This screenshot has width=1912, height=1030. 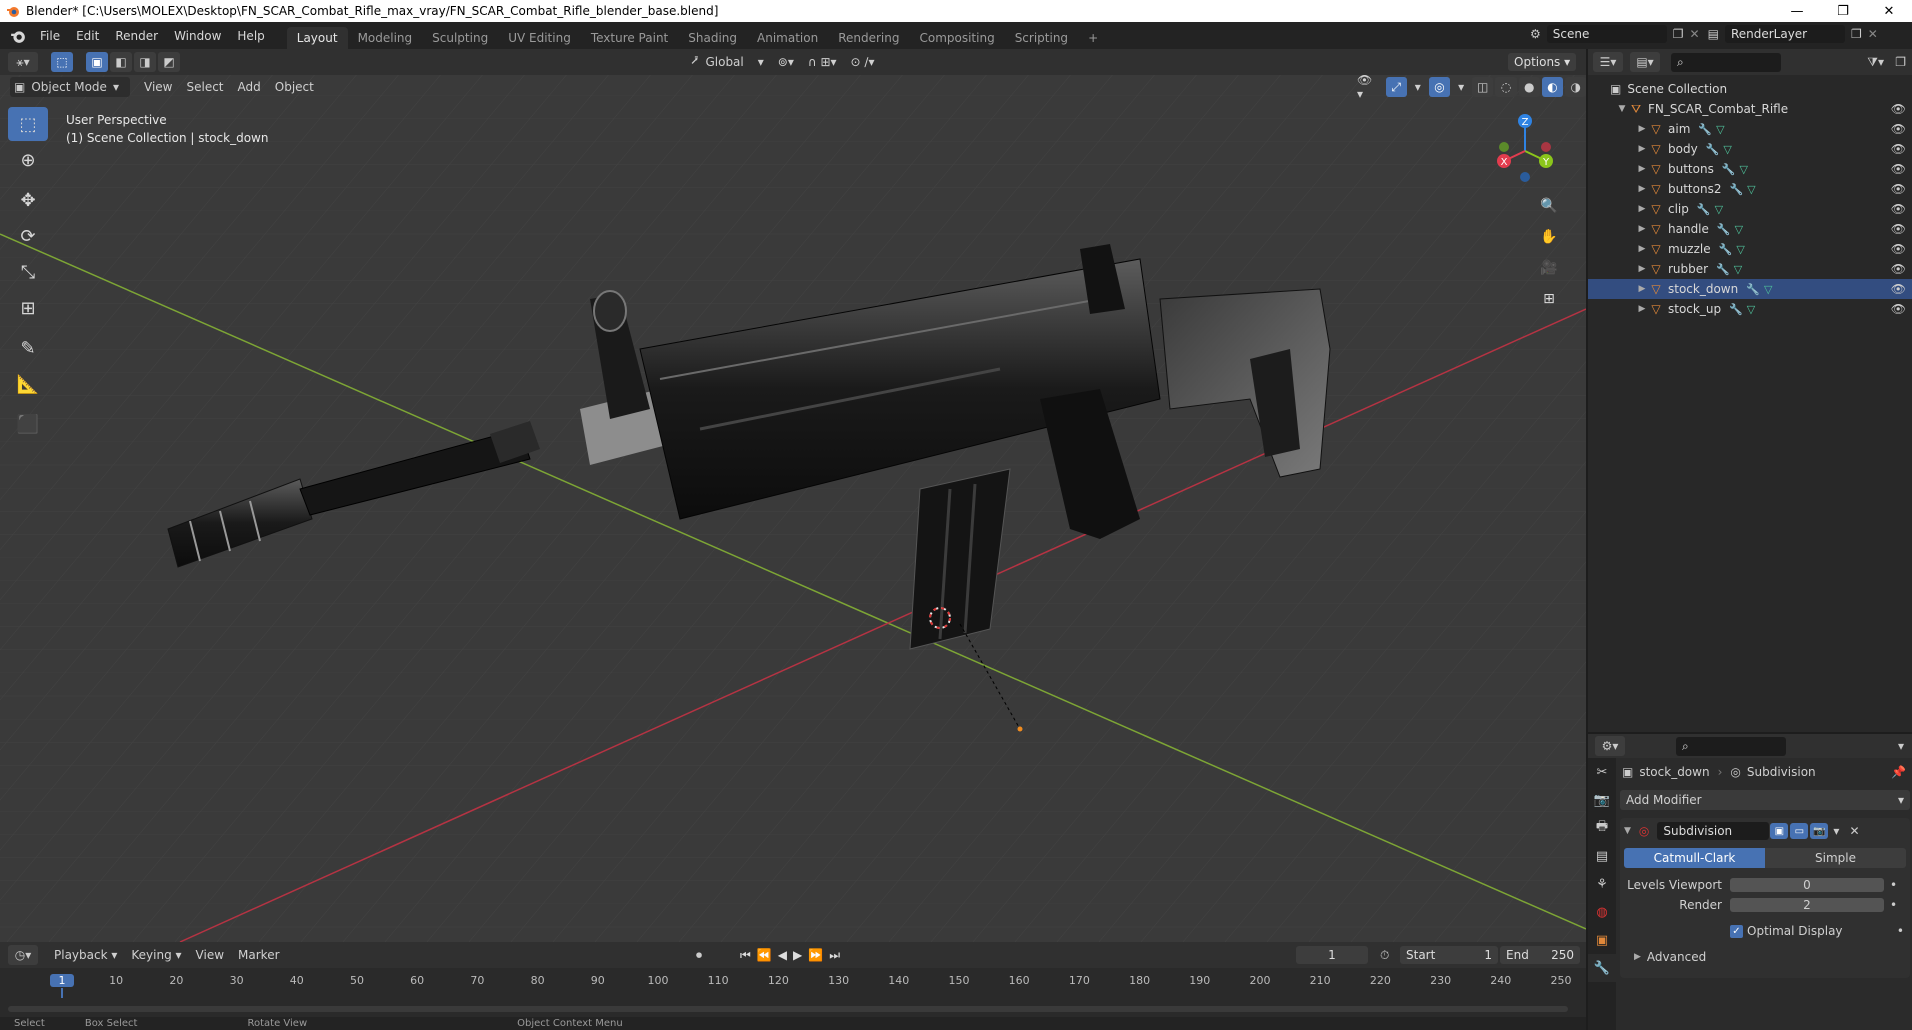 What do you see at coordinates (822, 62) in the screenshot?
I see `snap-icon: ∩ ⊞▾` at bounding box center [822, 62].